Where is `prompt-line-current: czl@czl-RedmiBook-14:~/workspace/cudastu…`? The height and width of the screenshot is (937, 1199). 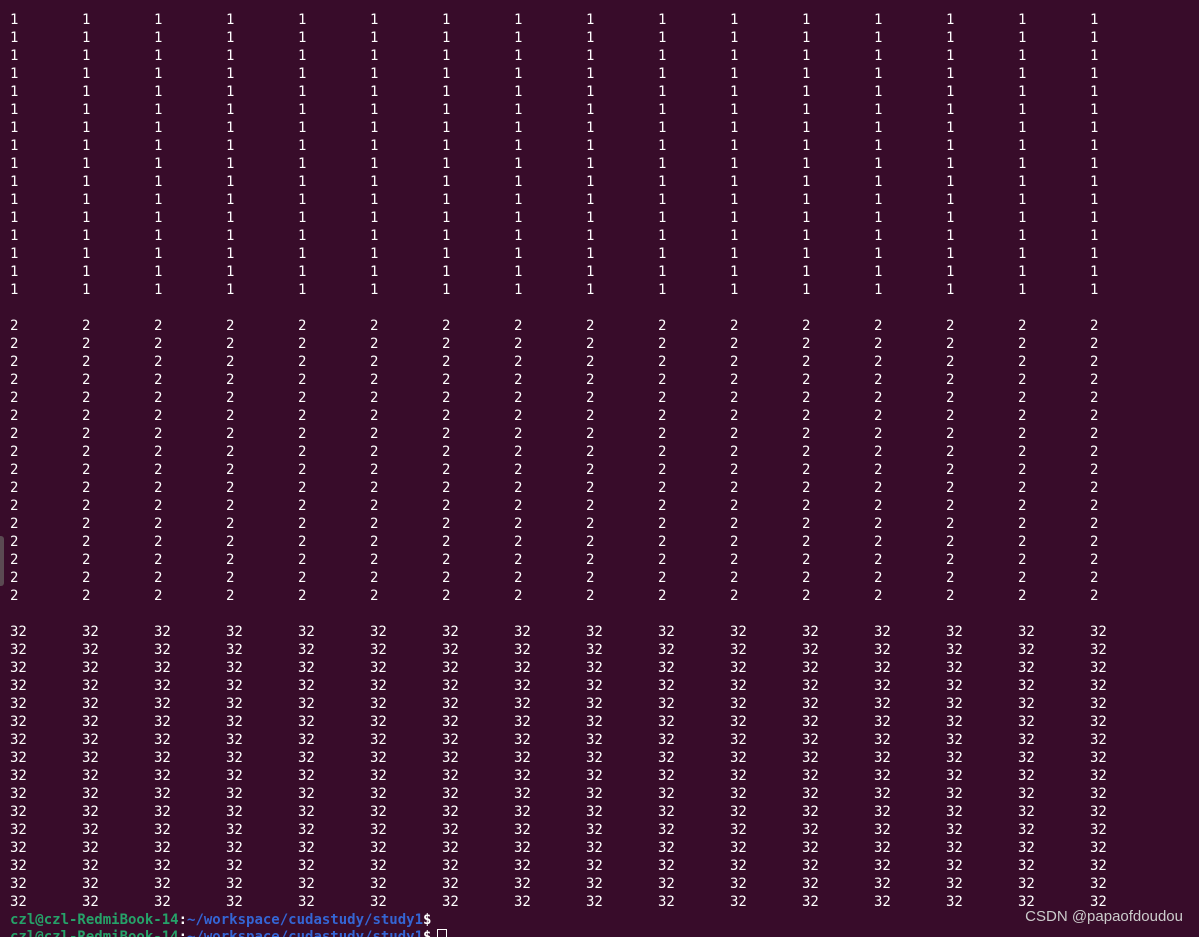
prompt-line-current: czl@czl-RedmiBook-14:~/workspace/cudastu… is located at coordinates (229, 932).